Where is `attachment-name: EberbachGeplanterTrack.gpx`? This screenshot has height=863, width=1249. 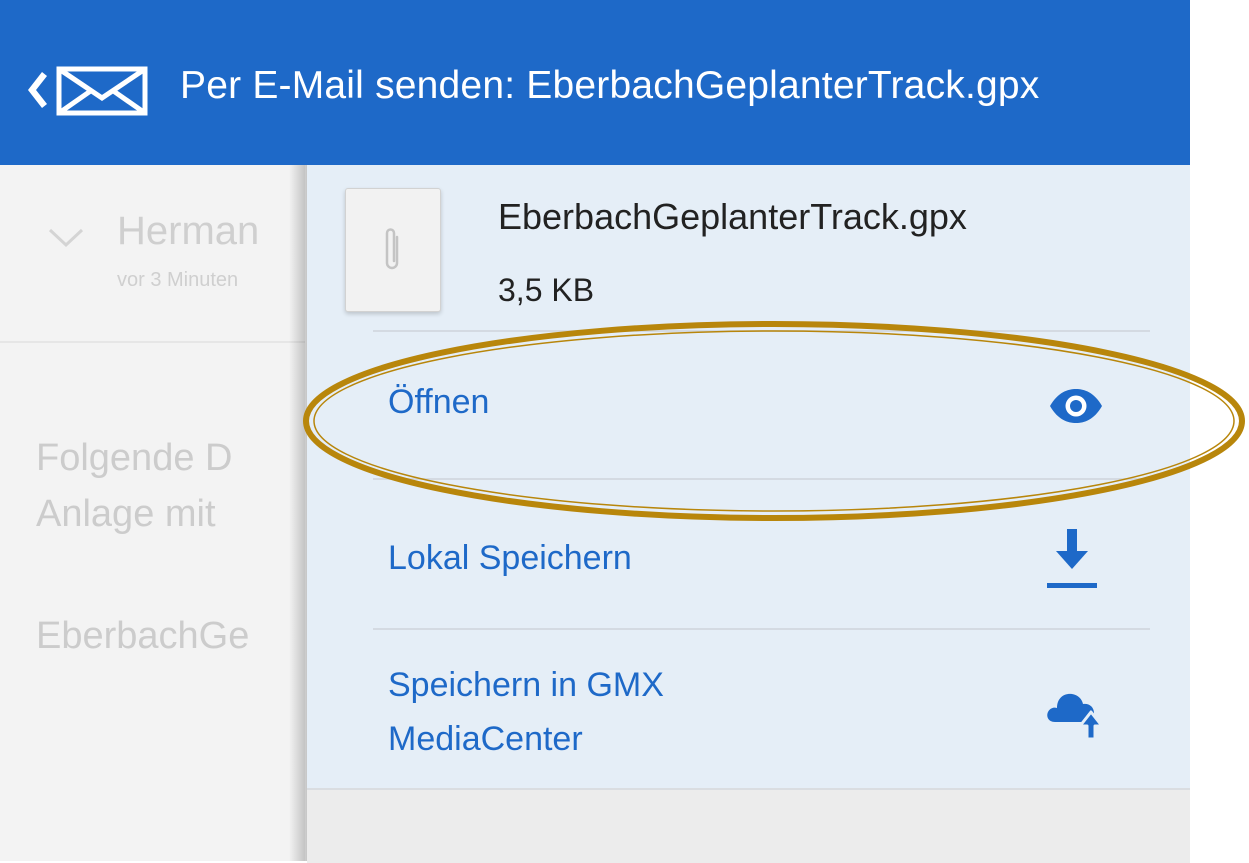 attachment-name: EberbachGeplanterTrack.gpx is located at coordinates (732, 216).